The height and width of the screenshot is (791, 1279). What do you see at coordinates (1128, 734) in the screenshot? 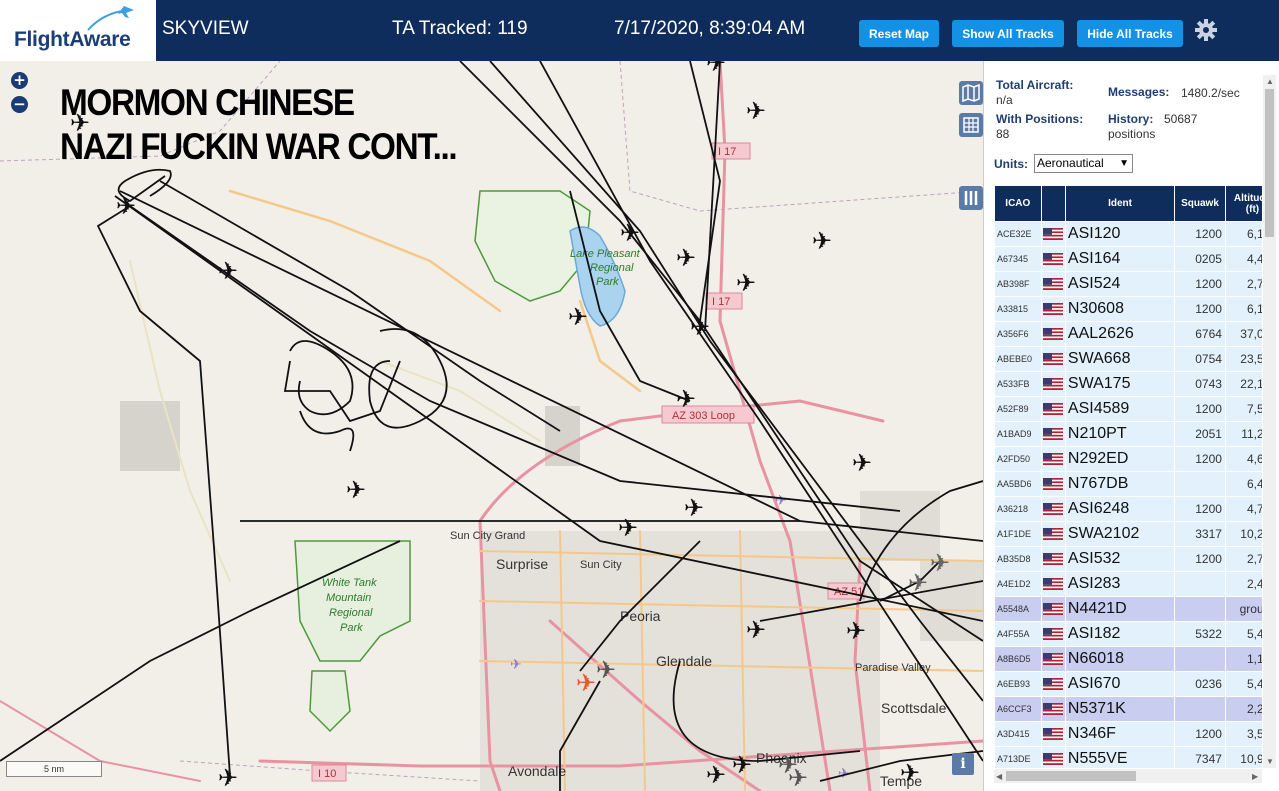
I see `table-row: A3D415 N346F12003,500` at bounding box center [1128, 734].